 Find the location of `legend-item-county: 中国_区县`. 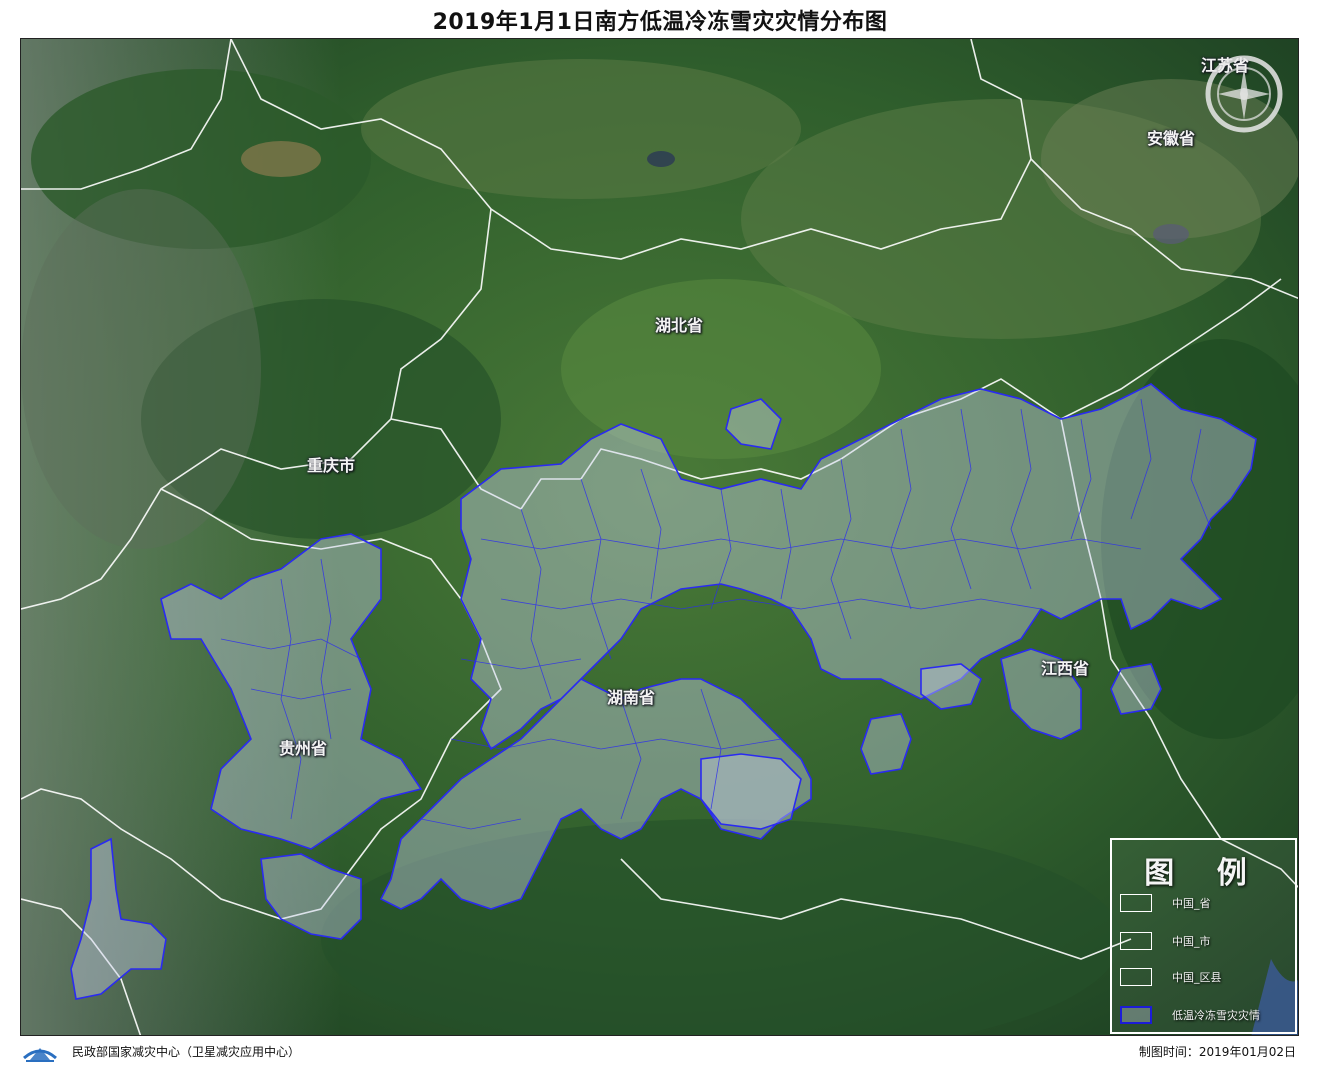

legend-item-county: 中国_区县 is located at coordinates (1205, 978).